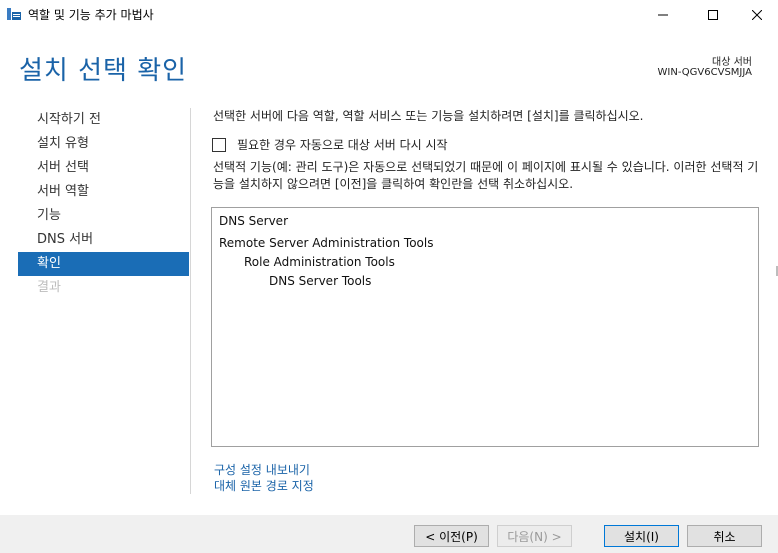  I want to click on cancel-button: 취소, so click(724, 536).